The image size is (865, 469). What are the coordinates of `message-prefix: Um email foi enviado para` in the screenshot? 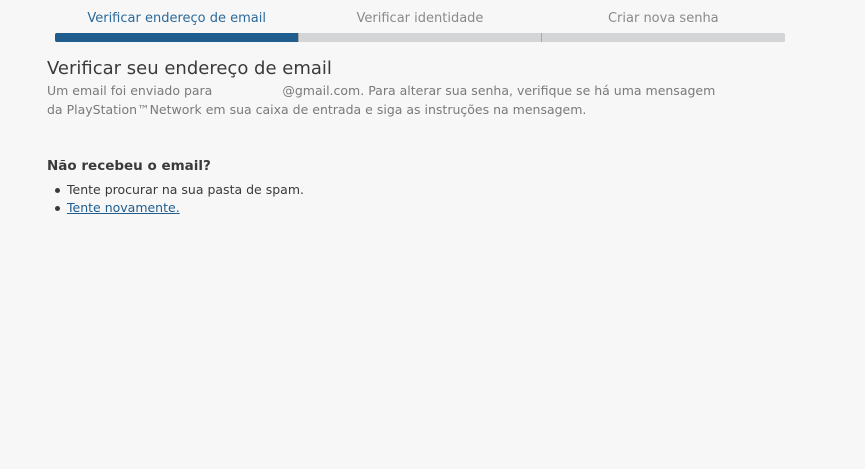 It's located at (130, 90).